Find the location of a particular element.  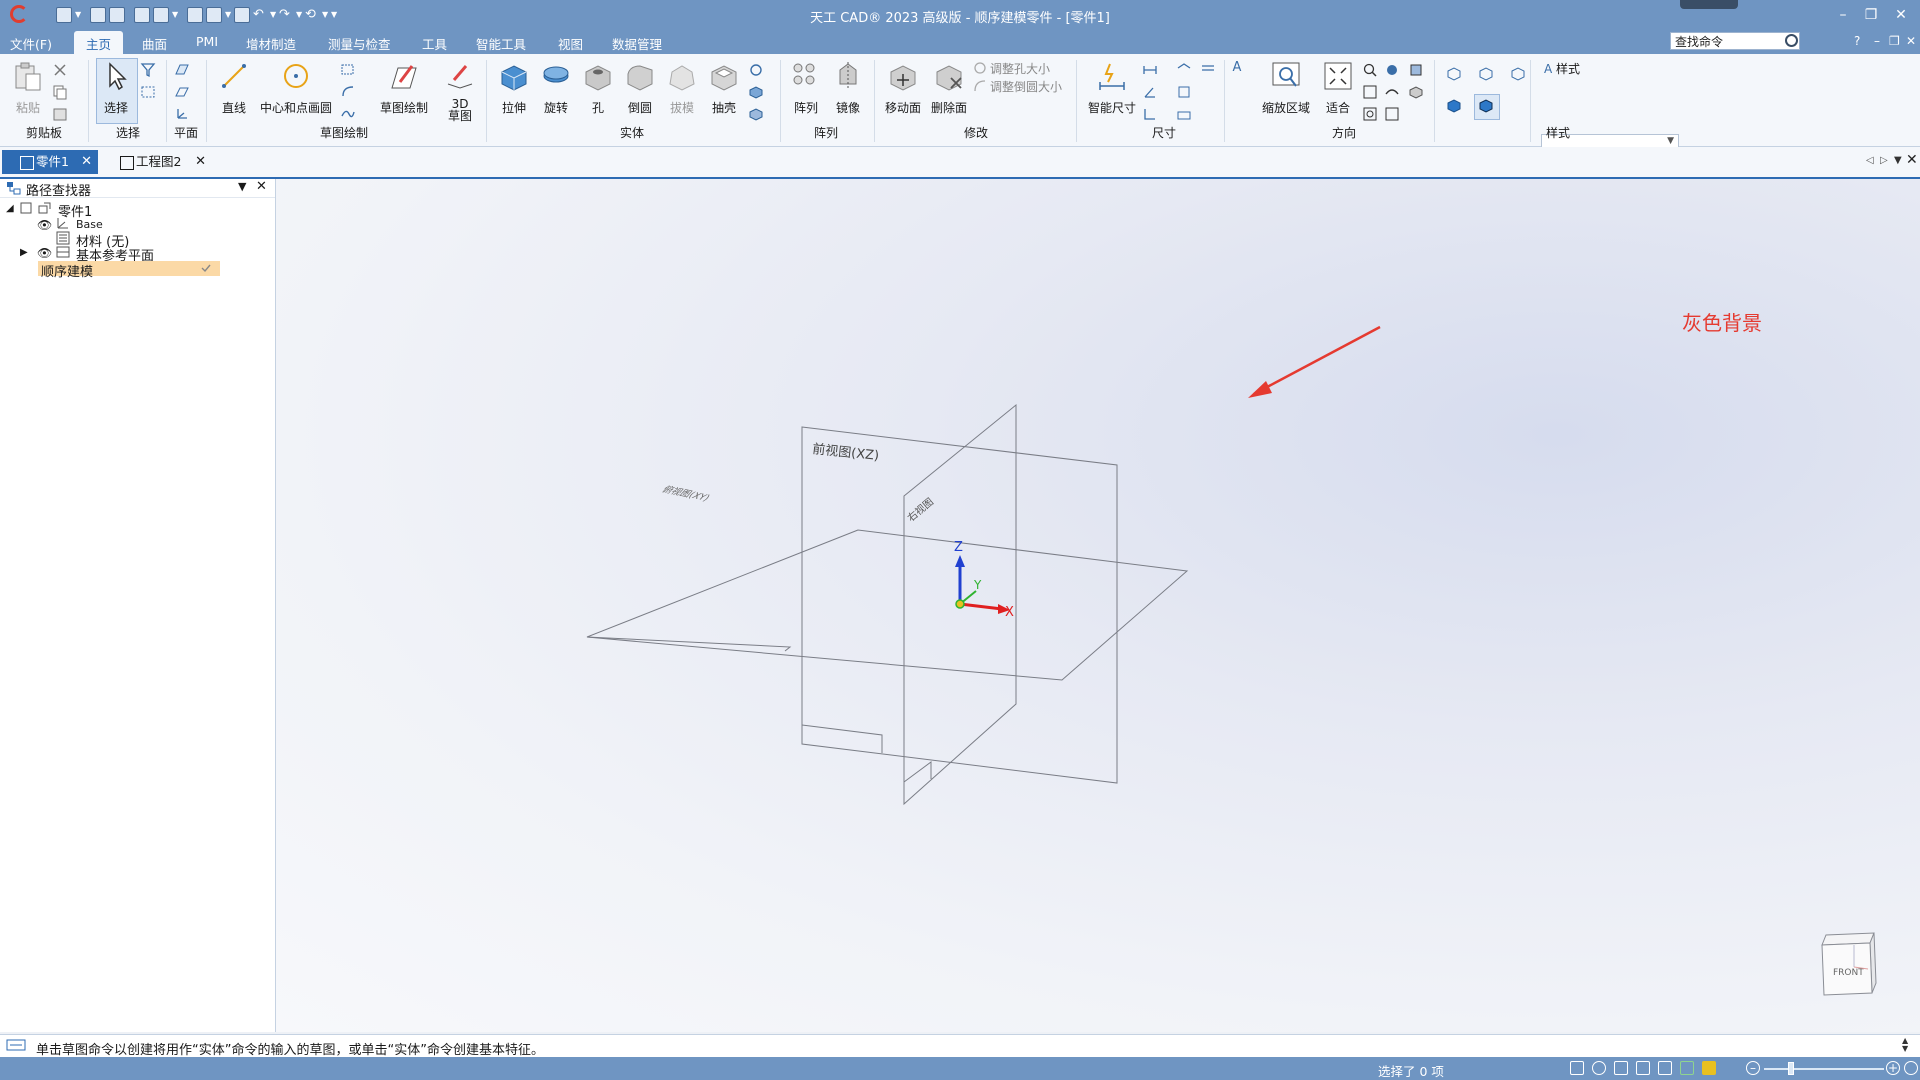

expand-icon: ▶ is located at coordinates (24, 252).